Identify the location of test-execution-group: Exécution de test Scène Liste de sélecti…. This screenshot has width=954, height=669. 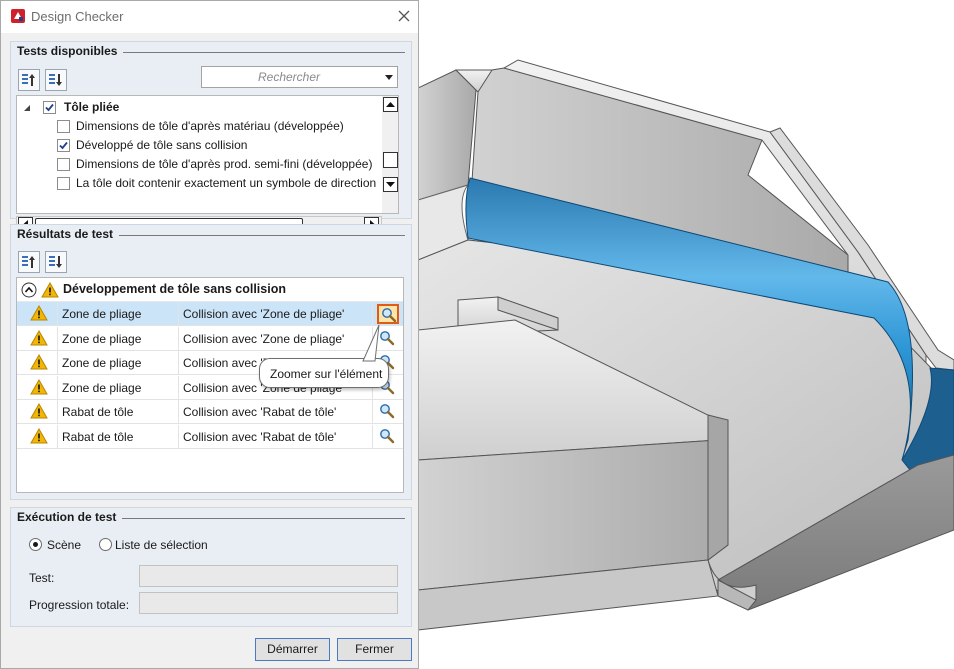
(211, 567).